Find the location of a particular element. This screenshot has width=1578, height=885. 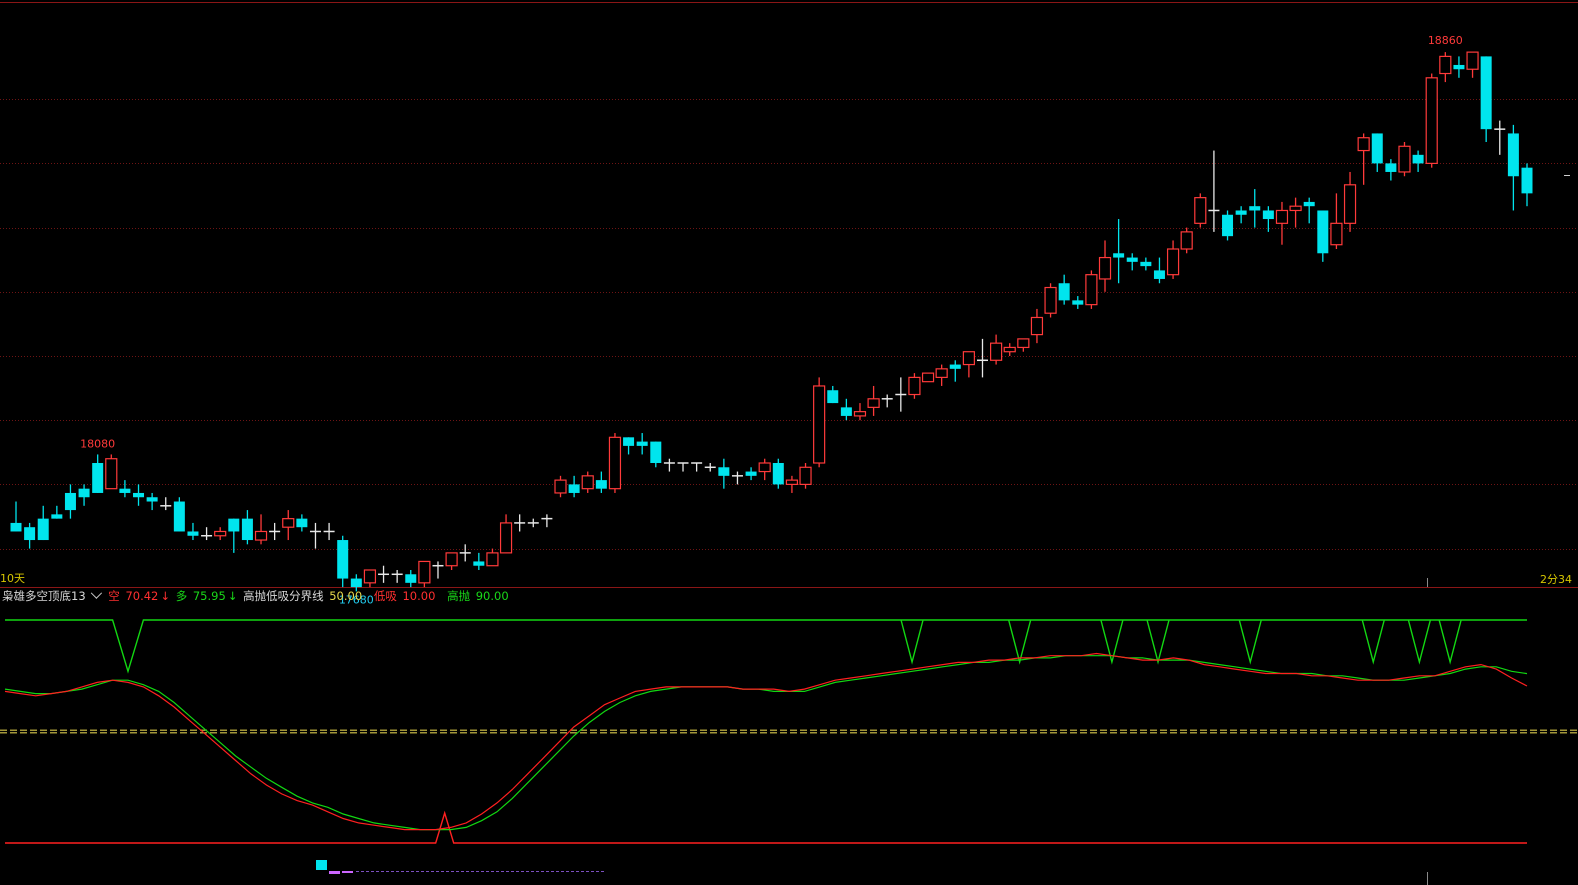

line-value: 50.00 is located at coordinates (346, 596).